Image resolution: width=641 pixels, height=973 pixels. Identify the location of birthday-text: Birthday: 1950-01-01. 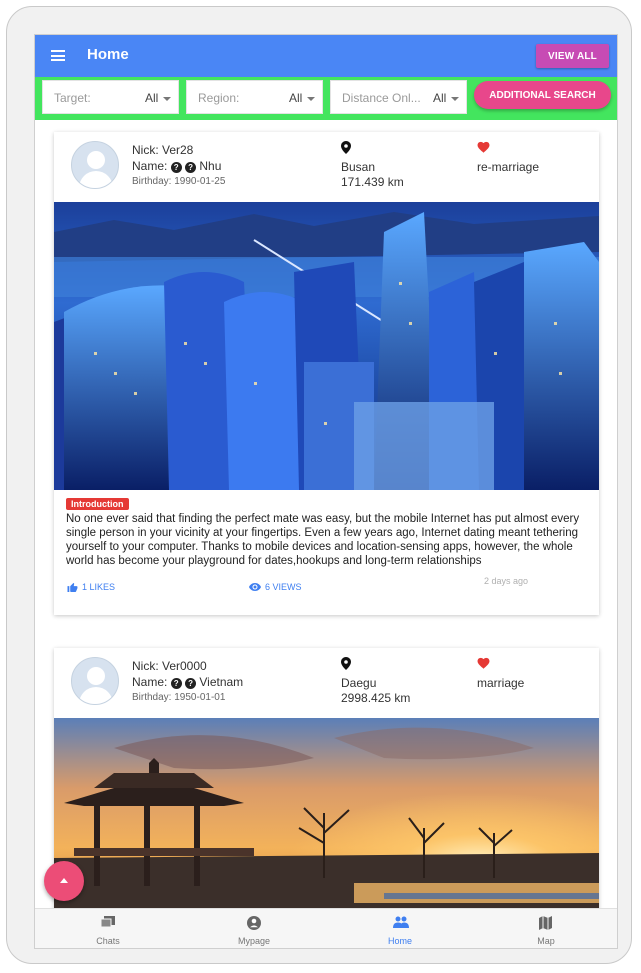
(179, 697).